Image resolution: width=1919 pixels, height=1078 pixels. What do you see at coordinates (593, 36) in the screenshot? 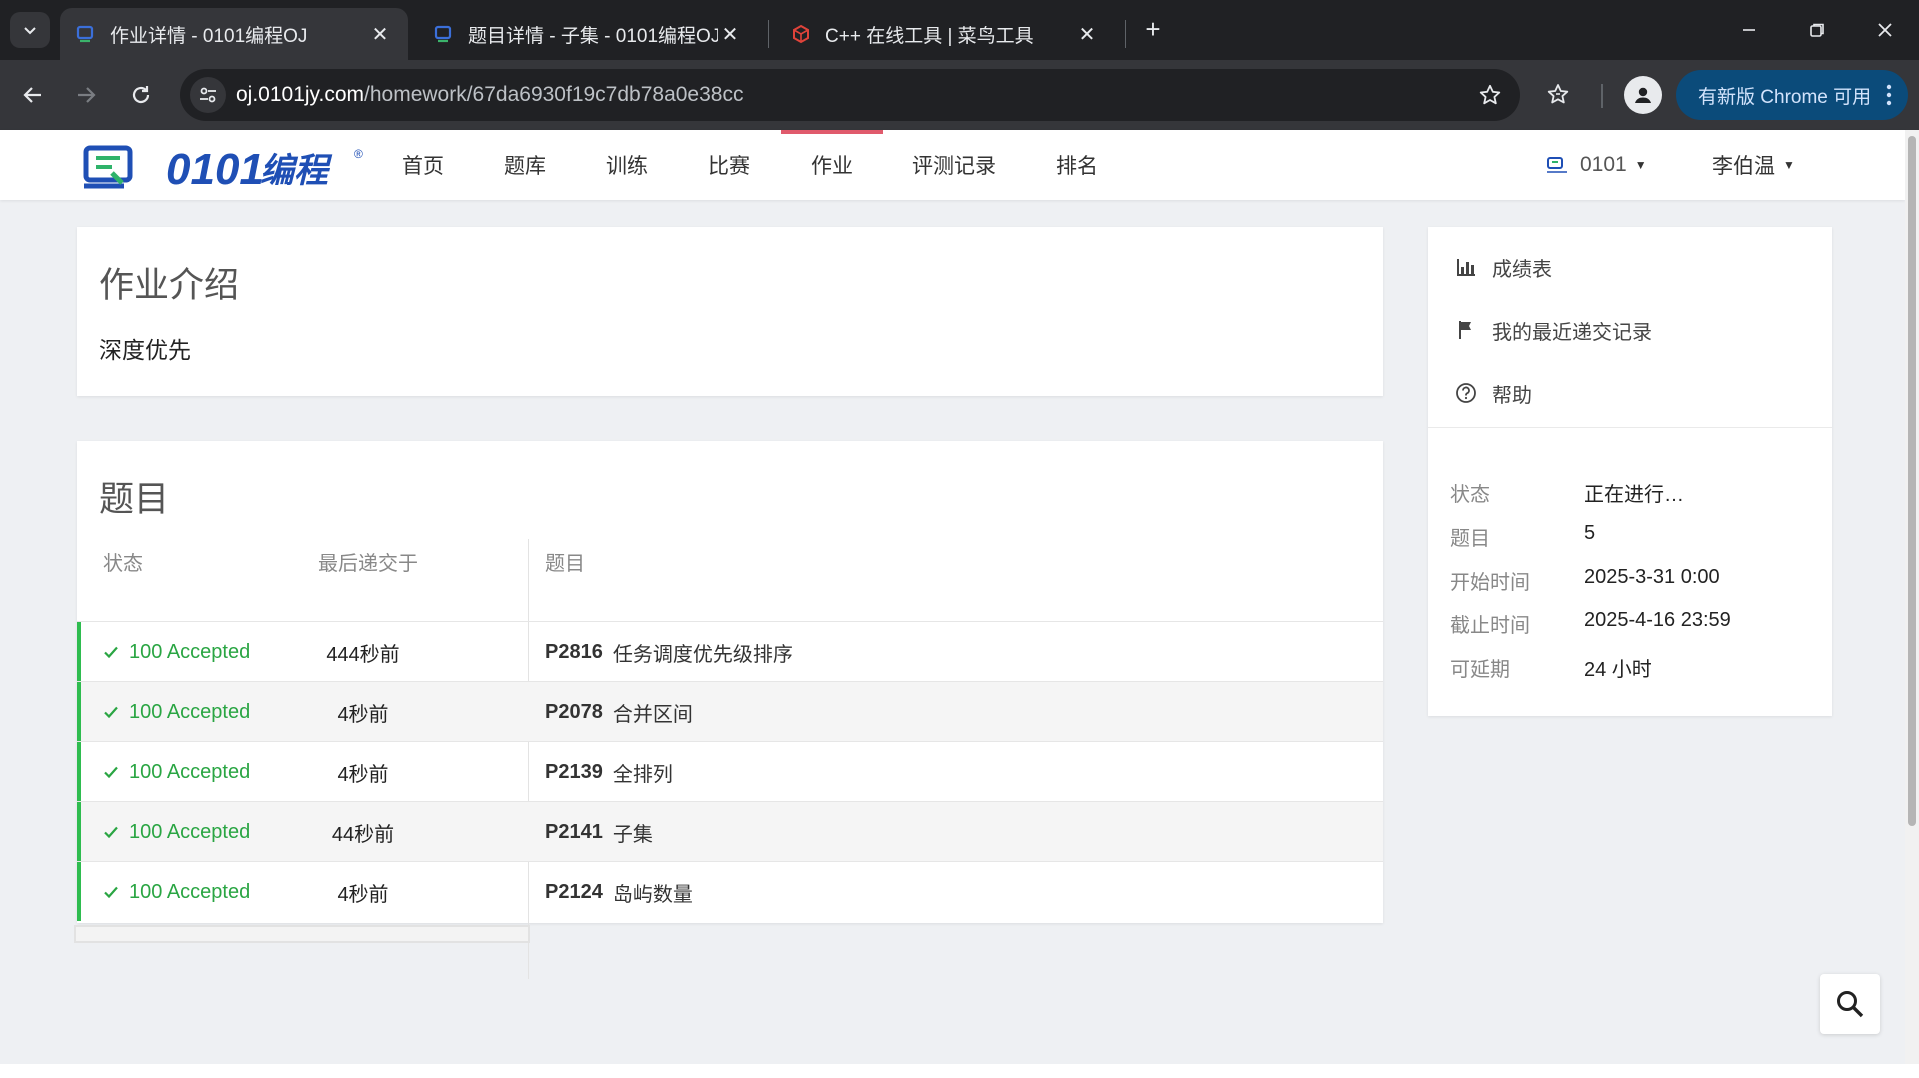
I see `tab-title: 题目详情 - 子集 - 0101编程OJ` at bounding box center [593, 36].